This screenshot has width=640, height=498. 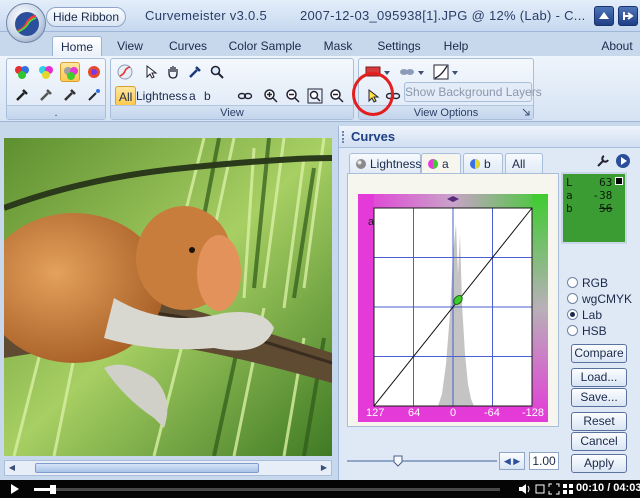 I want to click on show-background-layers-button: Show Background Layers, so click(x=473, y=92).